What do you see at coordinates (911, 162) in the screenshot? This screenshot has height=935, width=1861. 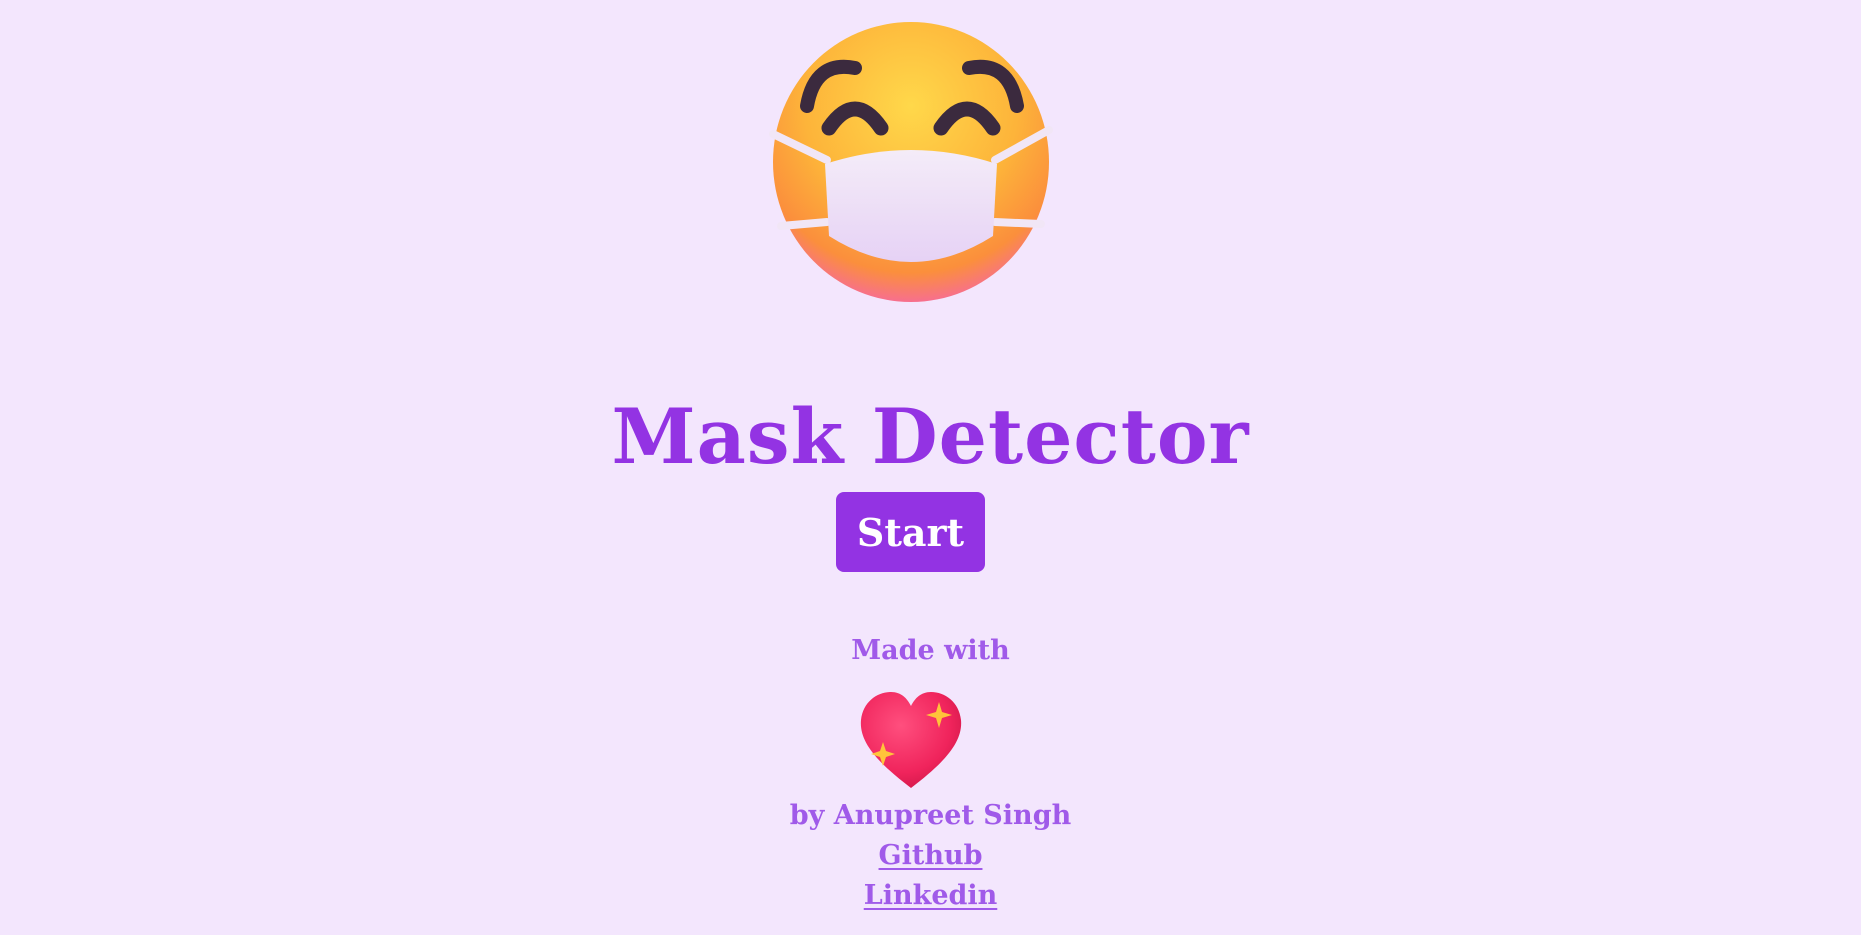 I see `face-with-medical-mask-icon` at bounding box center [911, 162].